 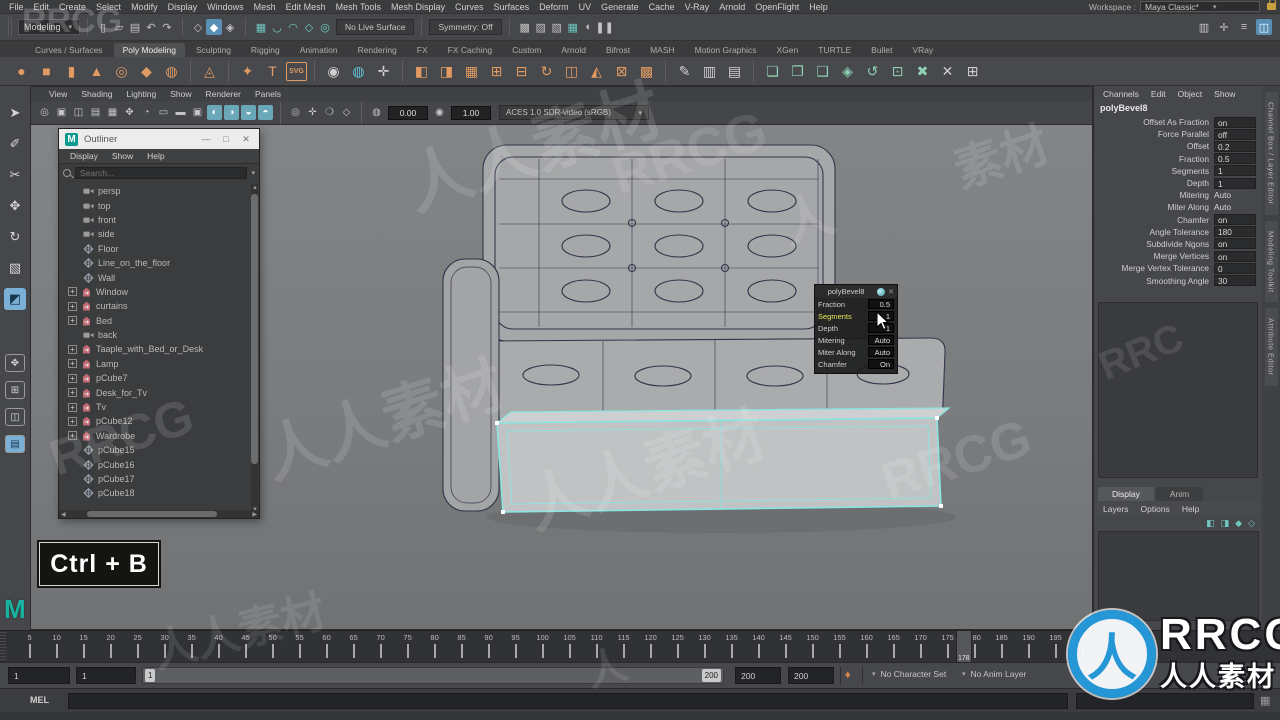 What do you see at coordinates (197, 112) in the screenshot?
I see `textured-icon: ▣` at bounding box center [197, 112].